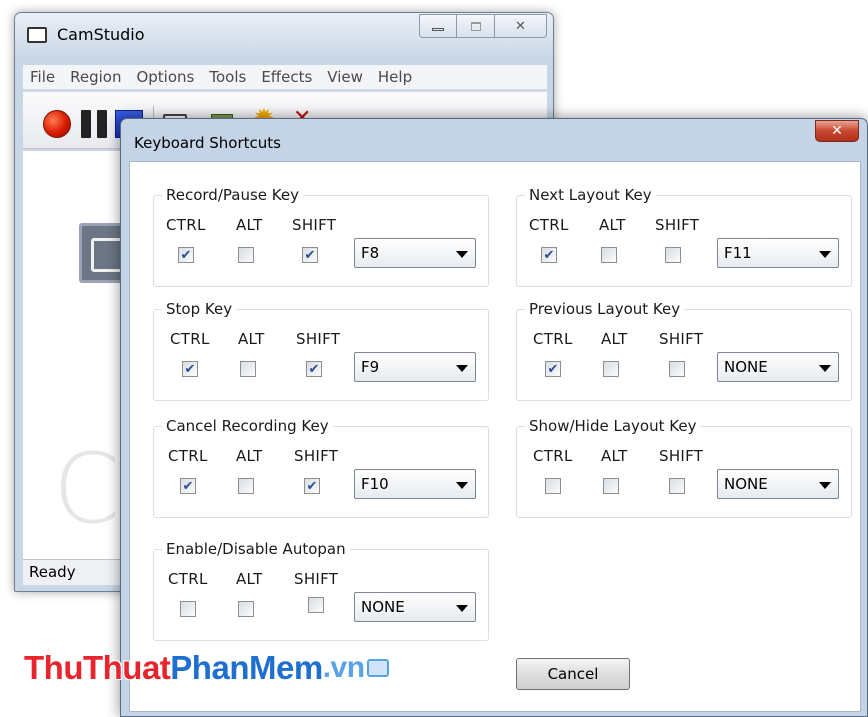 Image resolution: width=868 pixels, height=717 pixels. Describe the element at coordinates (438, 26) in the screenshot. I see `minimize-button` at that location.